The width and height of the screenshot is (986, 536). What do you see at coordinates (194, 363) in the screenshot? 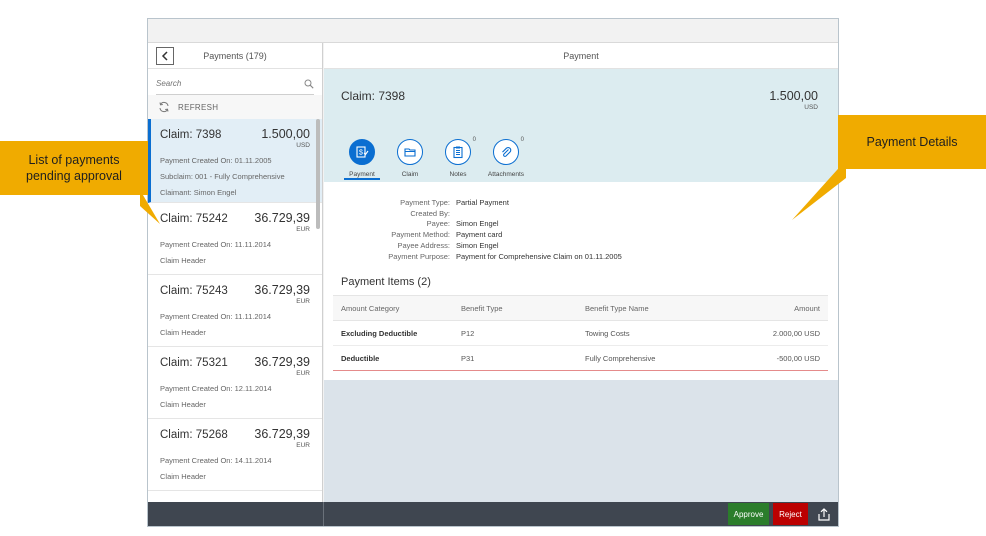
I see `list-item-title: Claim: 75321` at bounding box center [194, 363].